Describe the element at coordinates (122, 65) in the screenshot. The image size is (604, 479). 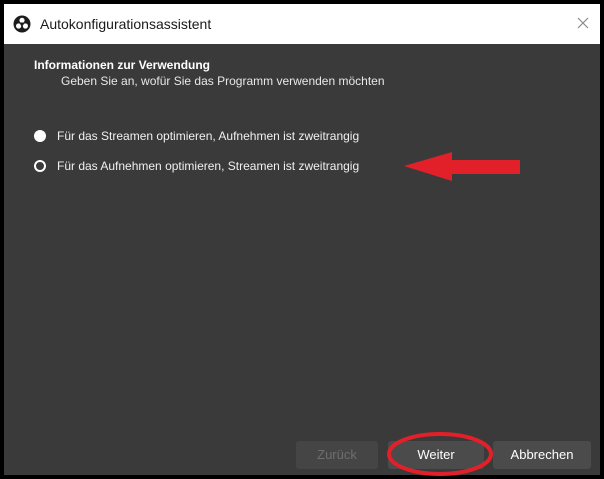
I see `page-title: Informationen zur Verwendung` at that location.